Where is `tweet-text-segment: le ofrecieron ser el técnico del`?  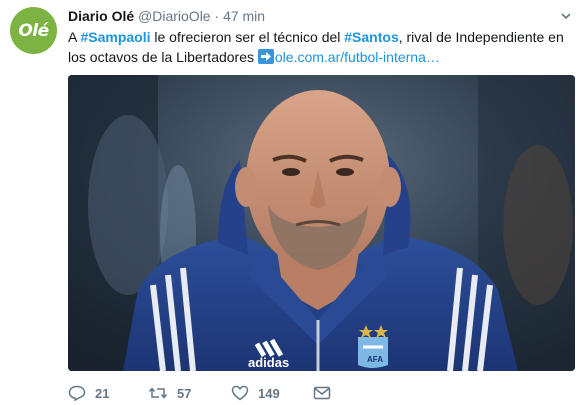
tweet-text-segment: le ofrecieron ser el técnico del is located at coordinates (247, 37).